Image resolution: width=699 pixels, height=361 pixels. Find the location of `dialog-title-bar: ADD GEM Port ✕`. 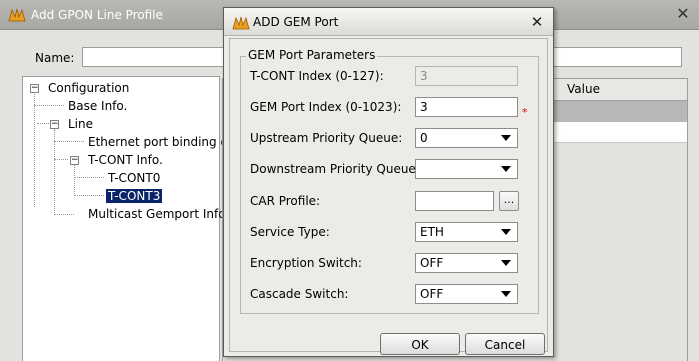

dialog-title-bar: ADD GEM Port ✕ is located at coordinates (388, 22).